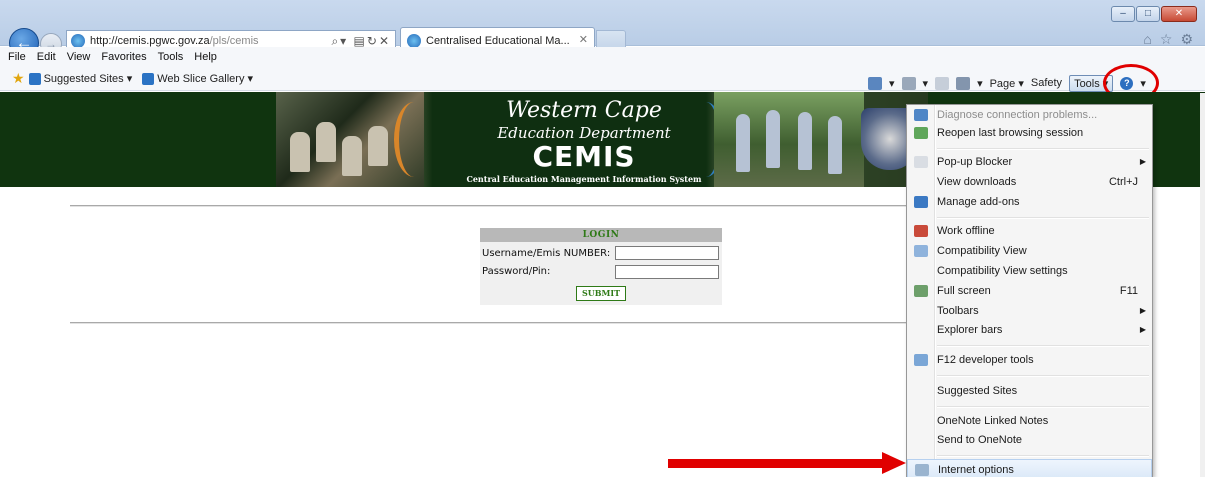 The width and height of the screenshot is (1205, 477). I want to click on menu-item-label: View downloads, so click(977, 182).